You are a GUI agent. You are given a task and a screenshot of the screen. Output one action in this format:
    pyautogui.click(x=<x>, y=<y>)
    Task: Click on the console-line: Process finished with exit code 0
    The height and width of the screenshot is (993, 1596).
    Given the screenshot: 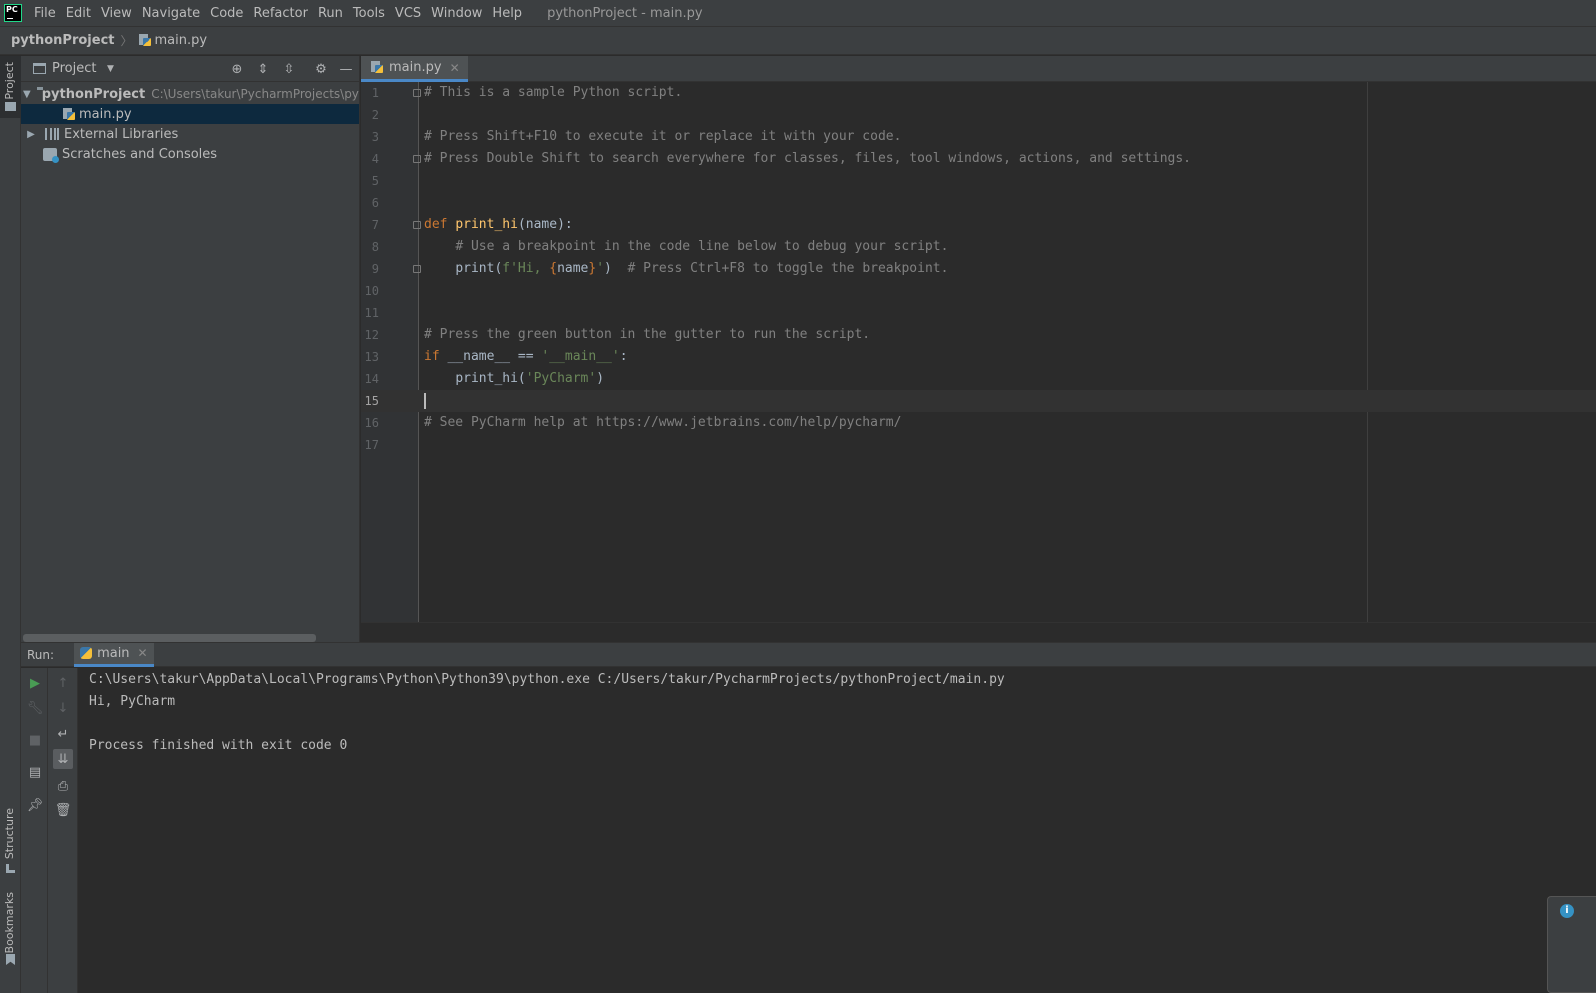 What is the action you would take?
    pyautogui.click(x=218, y=745)
    